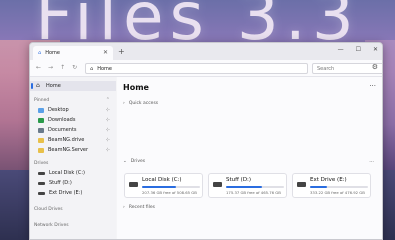 The width and height of the screenshot is (395, 240). Describe the element at coordinates (125, 161) in the screenshot. I see `chevron-down-icon: ⌄` at that location.